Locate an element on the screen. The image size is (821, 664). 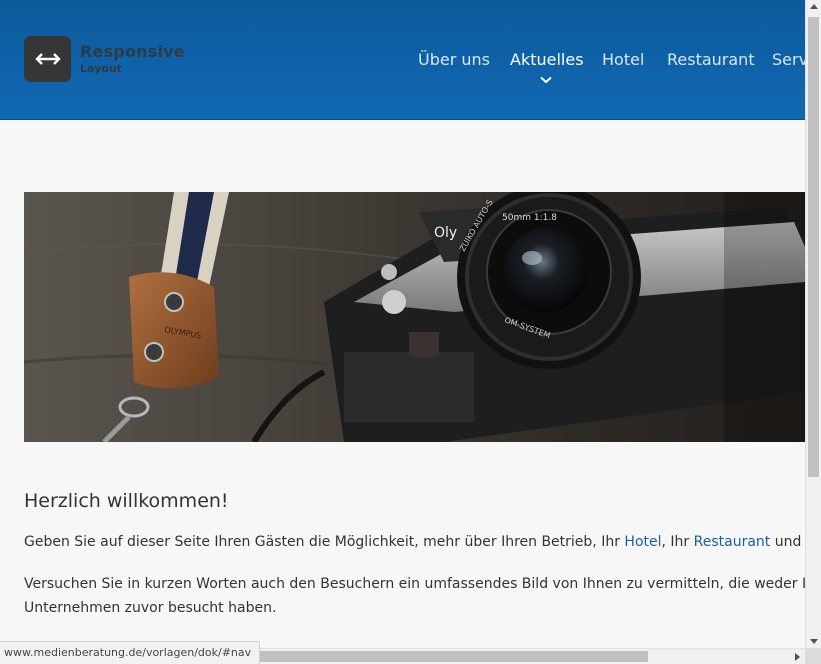
nav-item-restaurant: Restaurant is located at coordinates (711, 59).